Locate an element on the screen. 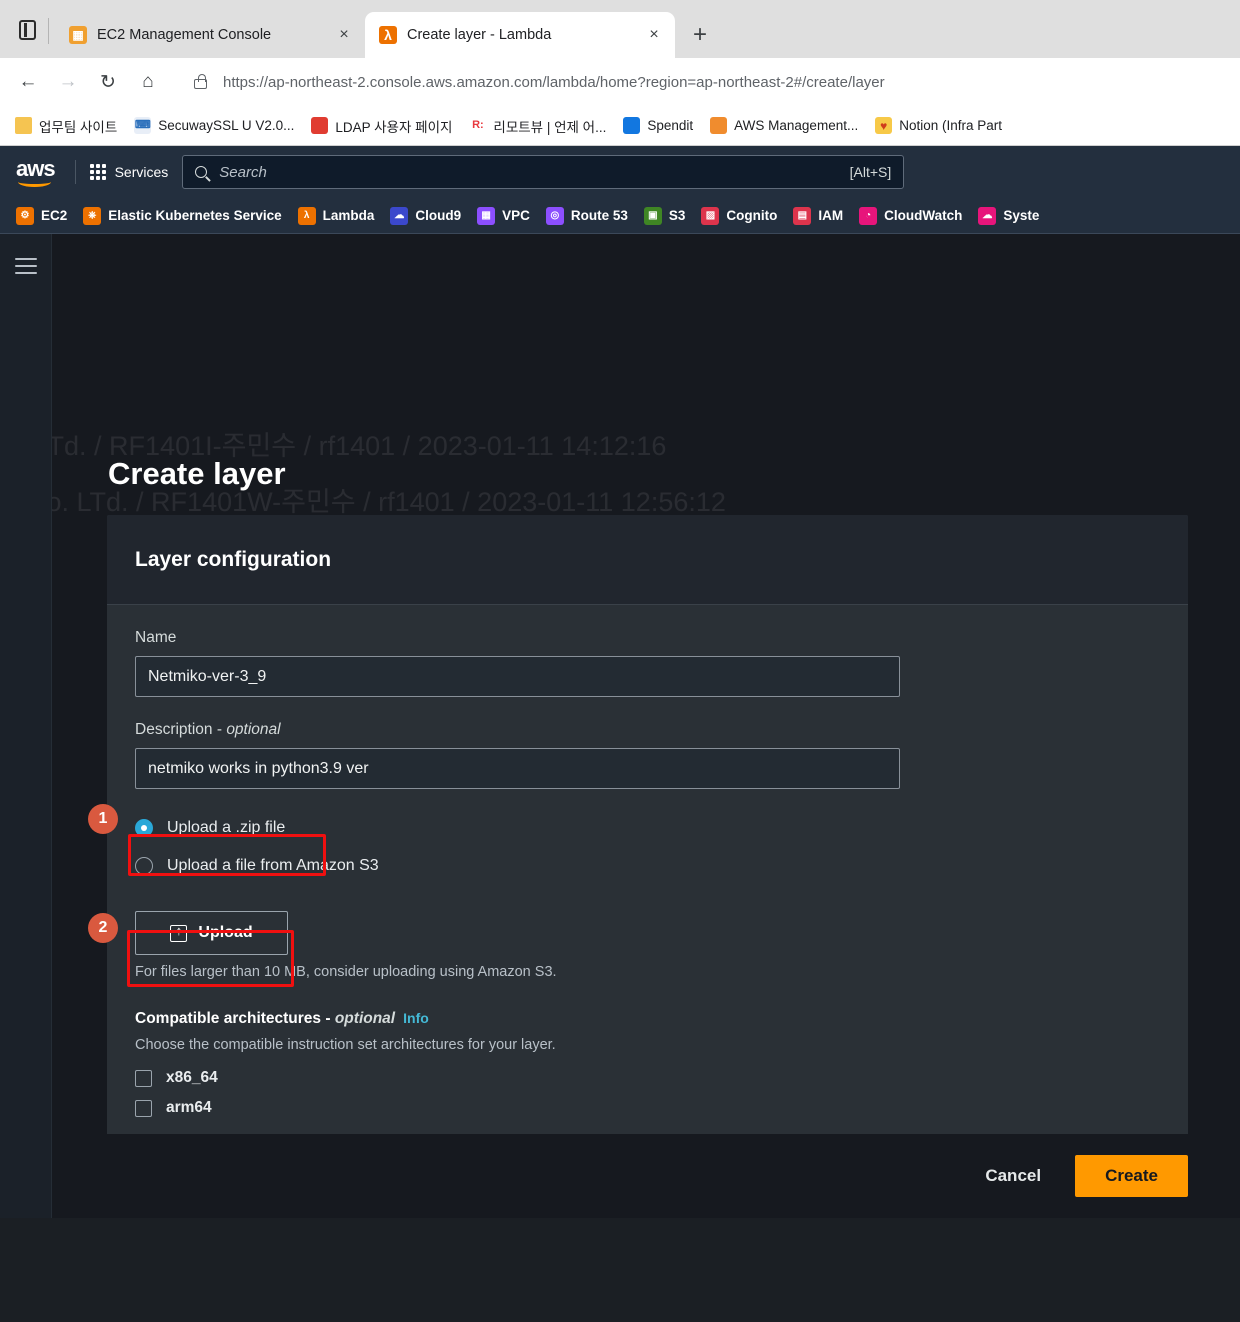 Image resolution: width=1240 pixels, height=1322 pixels. services-menu-button: Services is located at coordinates (129, 172).